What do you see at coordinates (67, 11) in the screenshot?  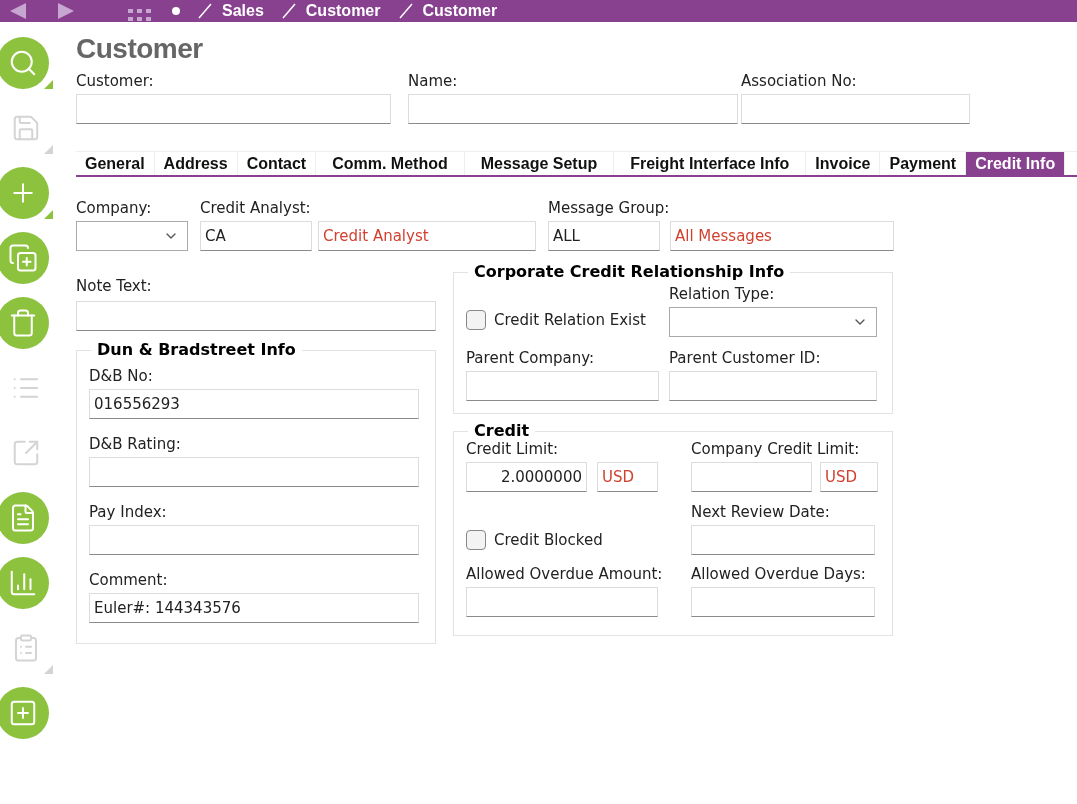 I see `forward-arrow-icon` at bounding box center [67, 11].